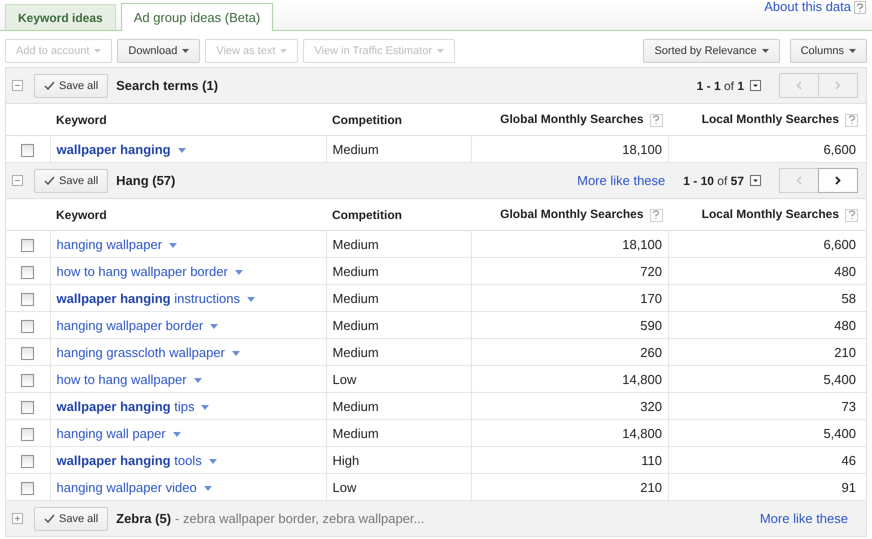  I want to click on keyword-link: hanging wallpaper border, so click(130, 325).